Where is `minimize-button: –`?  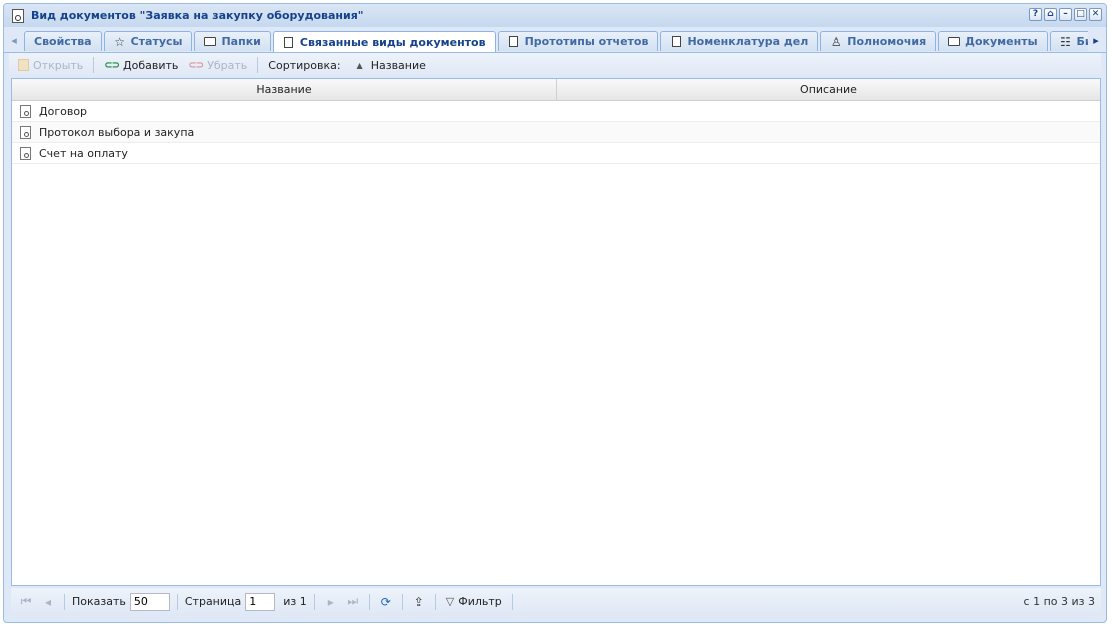 minimize-button: – is located at coordinates (1065, 14).